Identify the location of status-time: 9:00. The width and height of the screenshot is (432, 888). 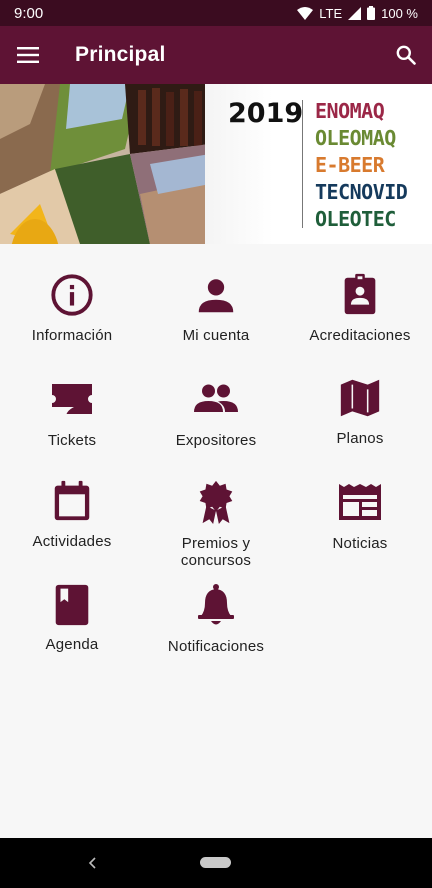
(29, 13).